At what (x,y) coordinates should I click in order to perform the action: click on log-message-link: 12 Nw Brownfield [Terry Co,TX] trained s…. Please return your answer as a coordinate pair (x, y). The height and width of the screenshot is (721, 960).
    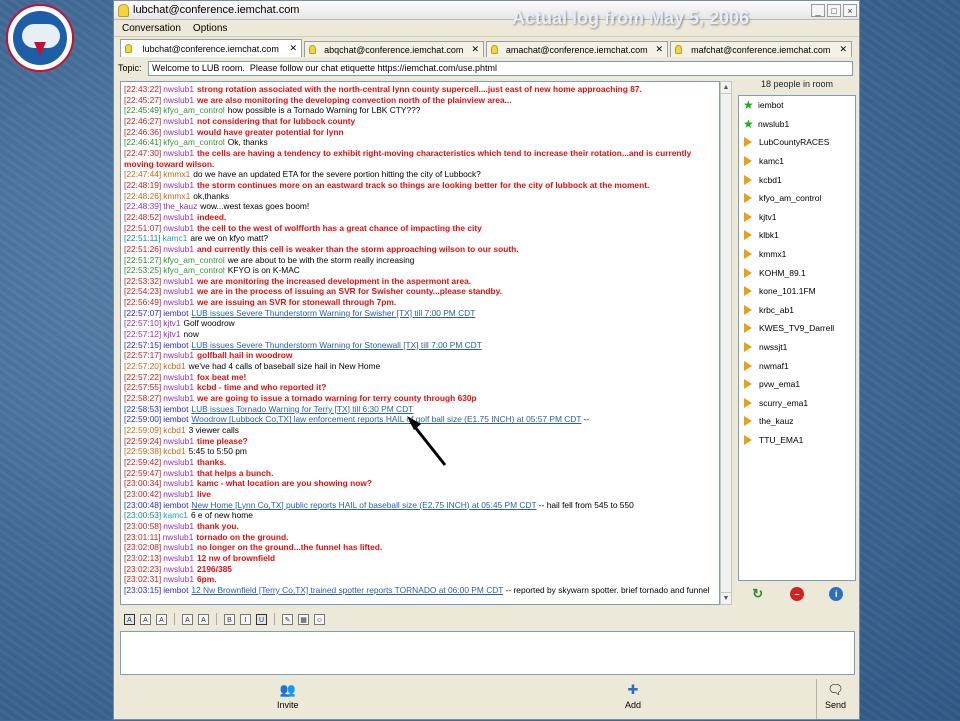
    Looking at the image, I should click on (347, 590).